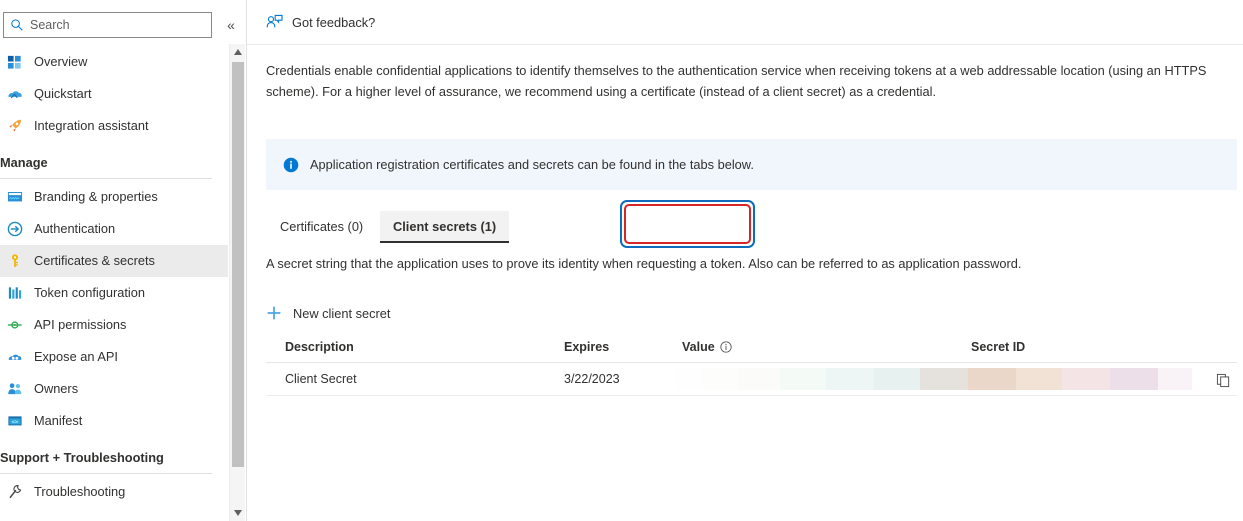 Image resolution: width=1243 pixels, height=521 pixels. I want to click on sidebar-item-label: Troubleshooting, so click(80, 491).